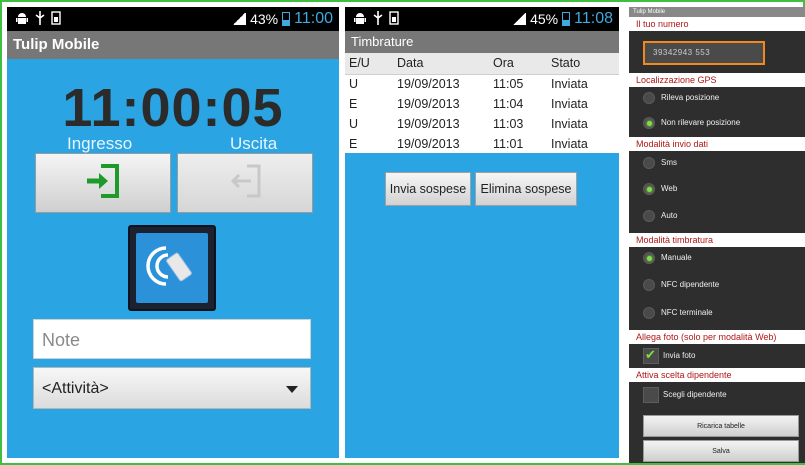 The width and height of the screenshot is (805, 465). What do you see at coordinates (264, 19) in the screenshot?
I see `battery-percent: 43%` at bounding box center [264, 19].